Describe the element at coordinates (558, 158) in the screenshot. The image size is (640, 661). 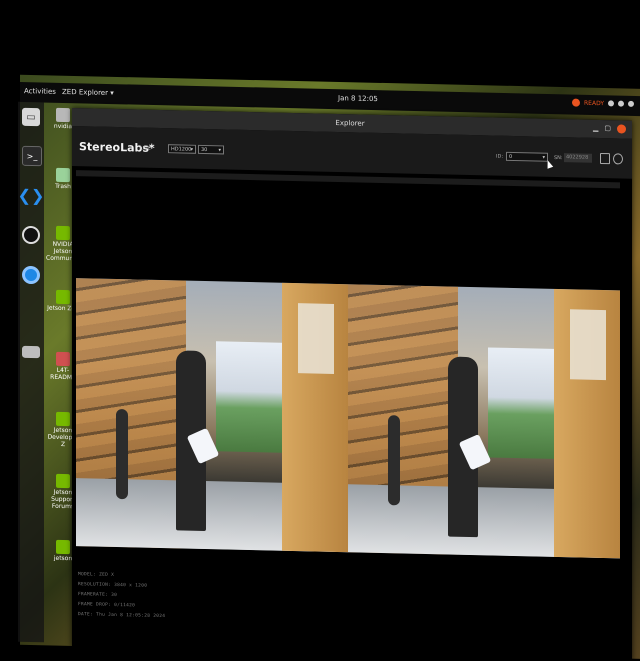
I see `serial-label: SN:` at that location.